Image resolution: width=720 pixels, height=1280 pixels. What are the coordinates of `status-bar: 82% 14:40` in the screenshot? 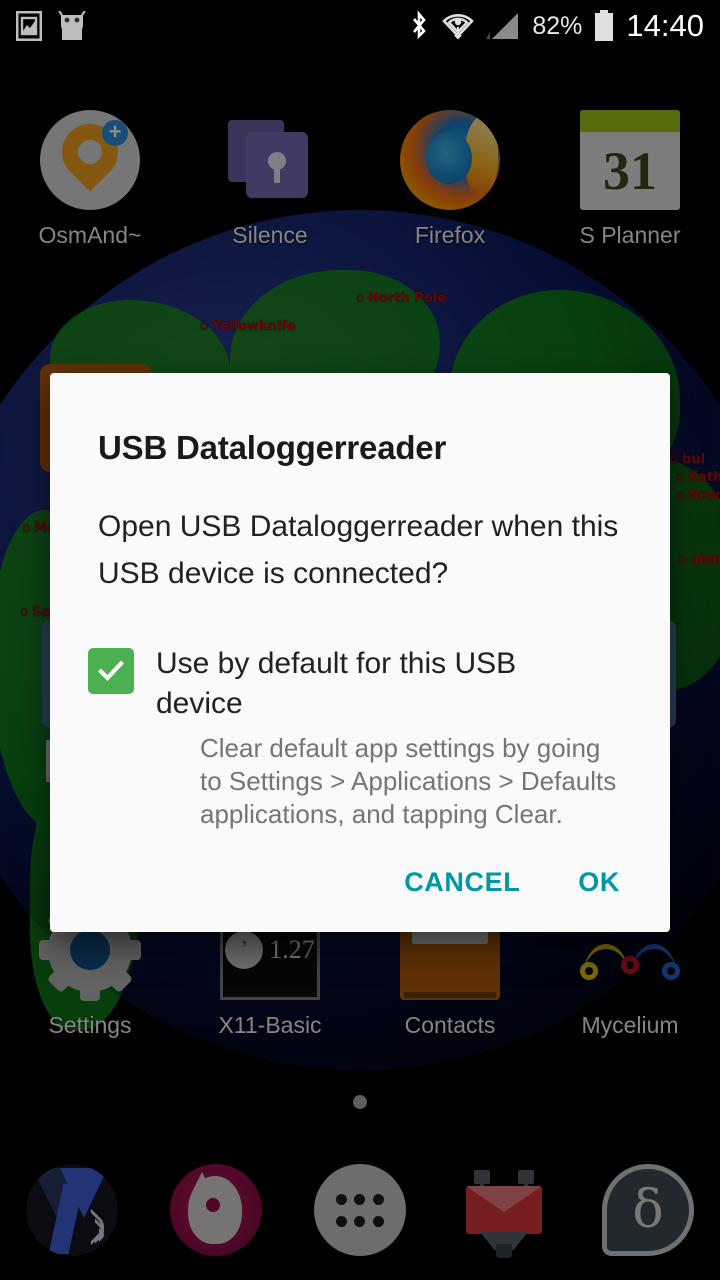 It's located at (360, 26).